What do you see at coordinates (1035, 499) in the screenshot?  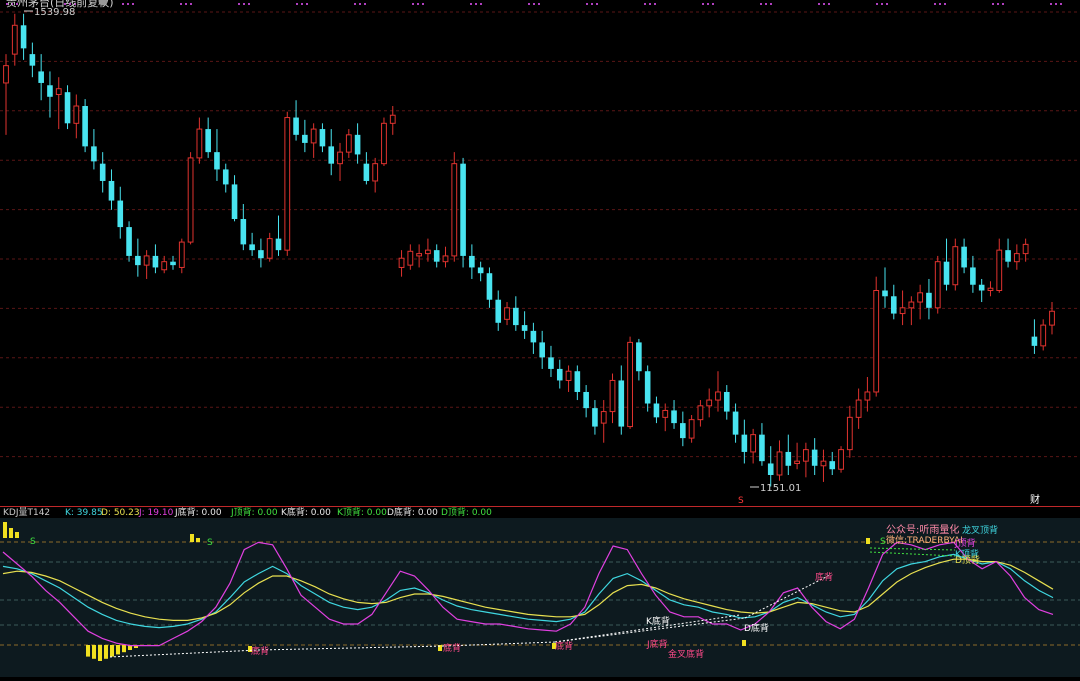 I see `signal-cai-marker: 财` at bounding box center [1035, 499].